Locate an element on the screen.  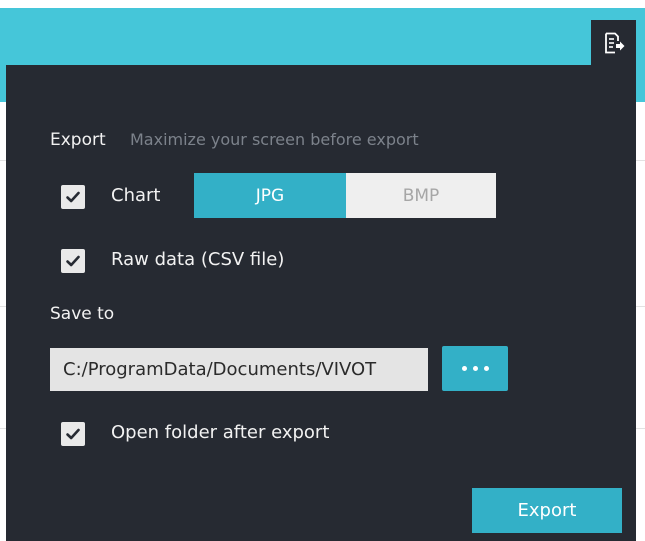
more-dots-icon is located at coordinates (475, 368).